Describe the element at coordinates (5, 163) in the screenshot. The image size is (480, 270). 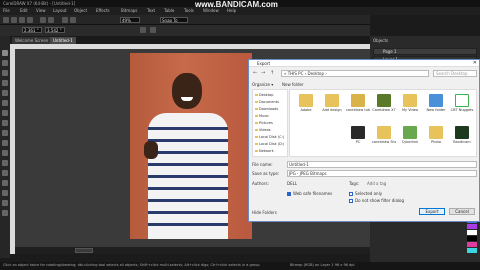
I see `connector-tool-icon` at that location.